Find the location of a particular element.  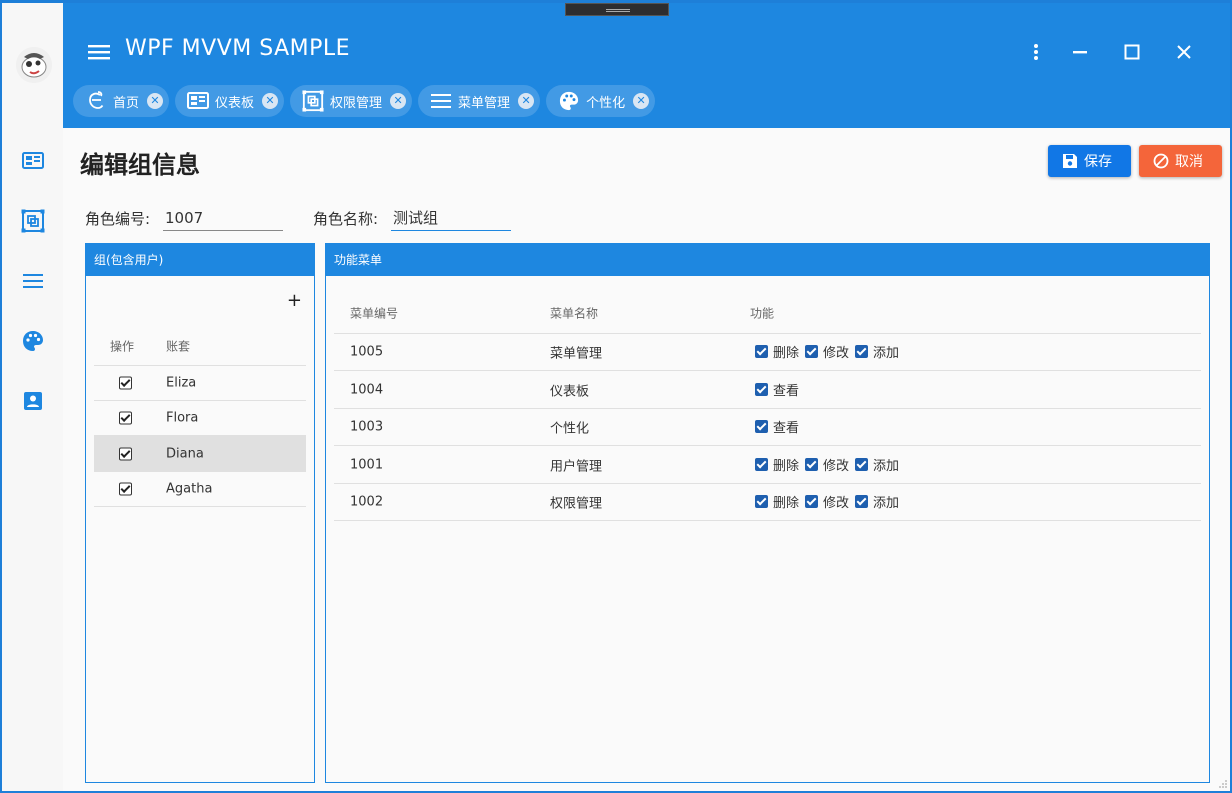

sidebar-item-permissions is located at coordinates (33, 221).